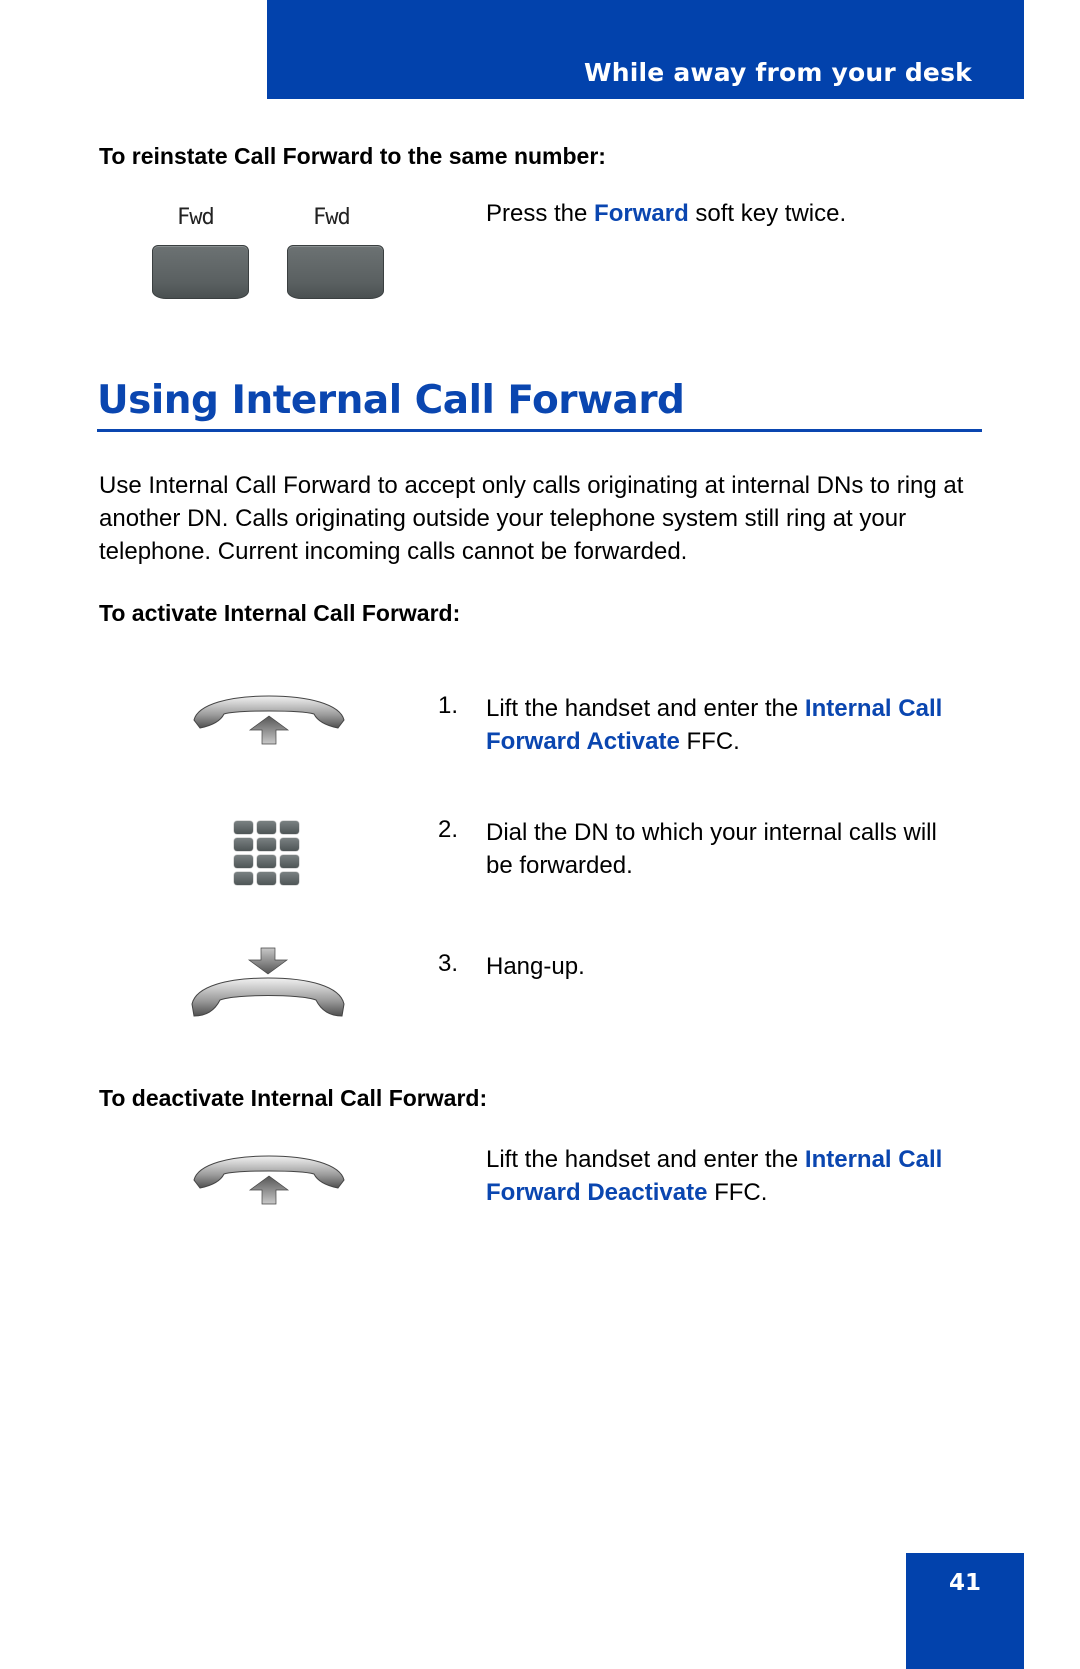 The width and height of the screenshot is (1080, 1669). What do you see at coordinates (767, 213) in the screenshot?
I see `instruction-text: soft key twice.` at bounding box center [767, 213].